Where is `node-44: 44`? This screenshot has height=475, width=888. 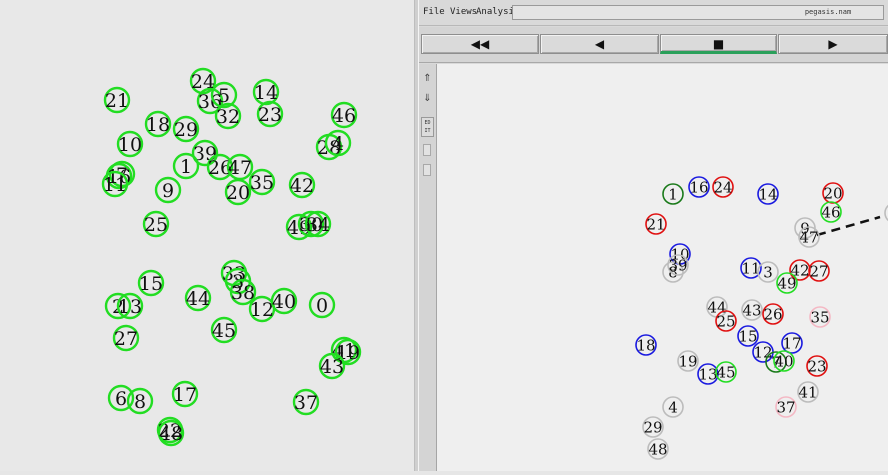 node-44: 44 is located at coordinates (198, 298).